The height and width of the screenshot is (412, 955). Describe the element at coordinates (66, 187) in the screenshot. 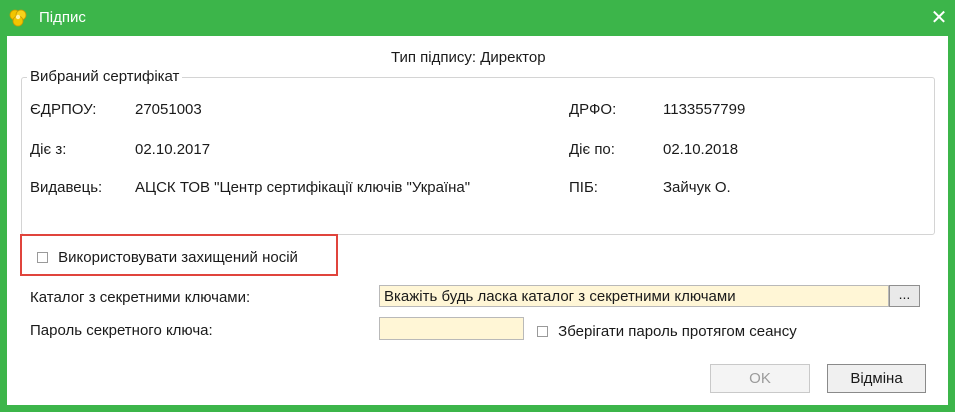

I see `issuer-label: Видавець:` at that location.